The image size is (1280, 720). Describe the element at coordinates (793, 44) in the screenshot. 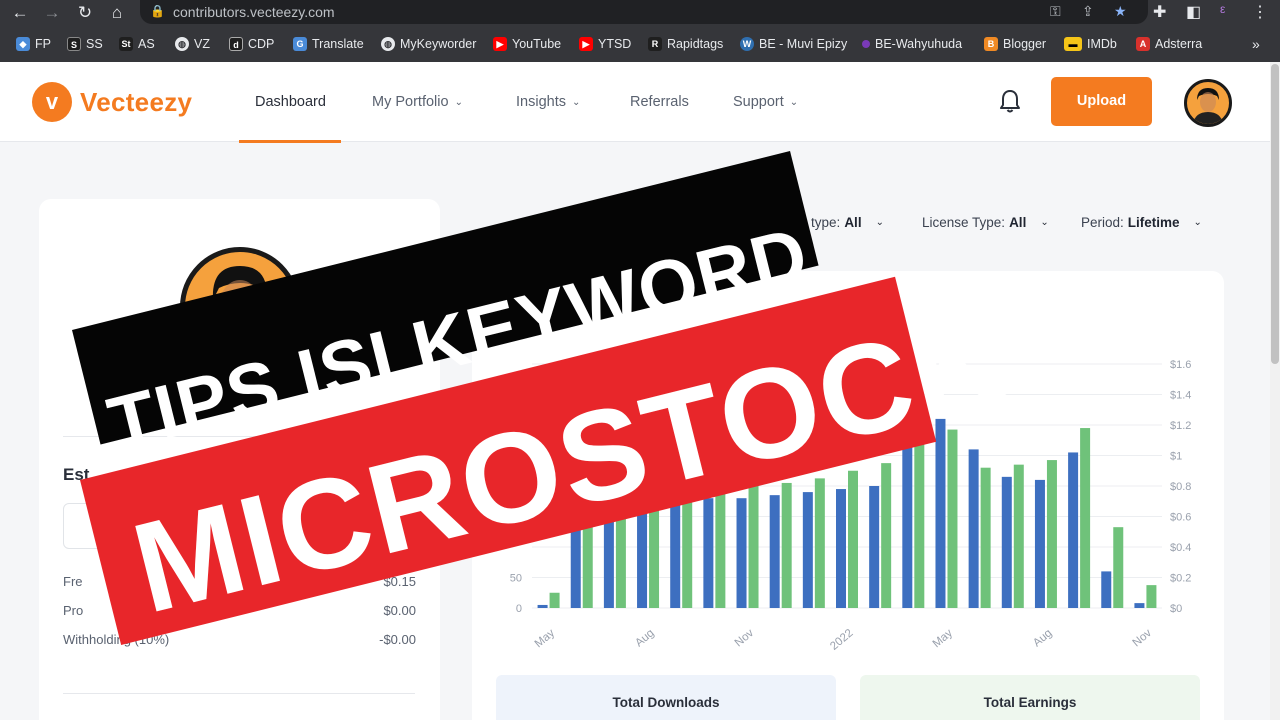

I see `bookmark-be-muvi: W BE - Muvi Epizy` at that location.